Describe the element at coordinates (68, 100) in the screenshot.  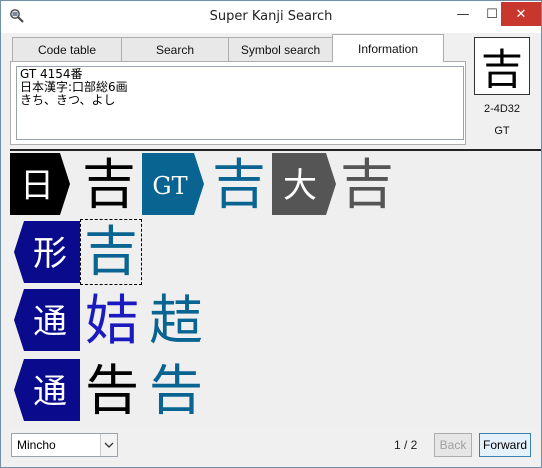
I see `info-line: きち、きつ、よし` at that location.